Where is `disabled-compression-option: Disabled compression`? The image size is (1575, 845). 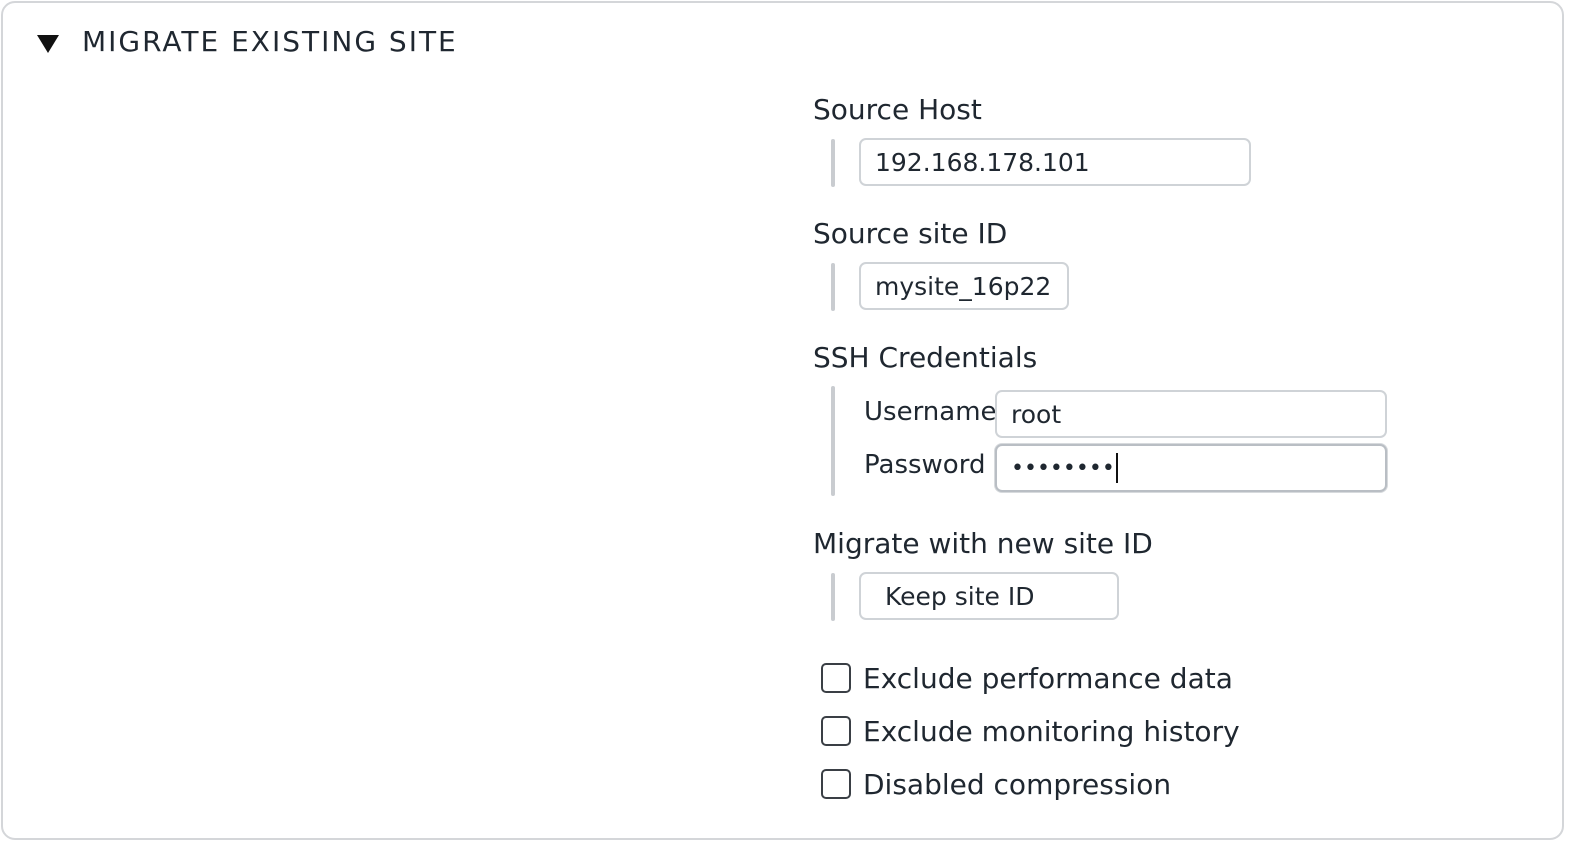
disabled-compression-option: Disabled compression is located at coordinates (996, 784).